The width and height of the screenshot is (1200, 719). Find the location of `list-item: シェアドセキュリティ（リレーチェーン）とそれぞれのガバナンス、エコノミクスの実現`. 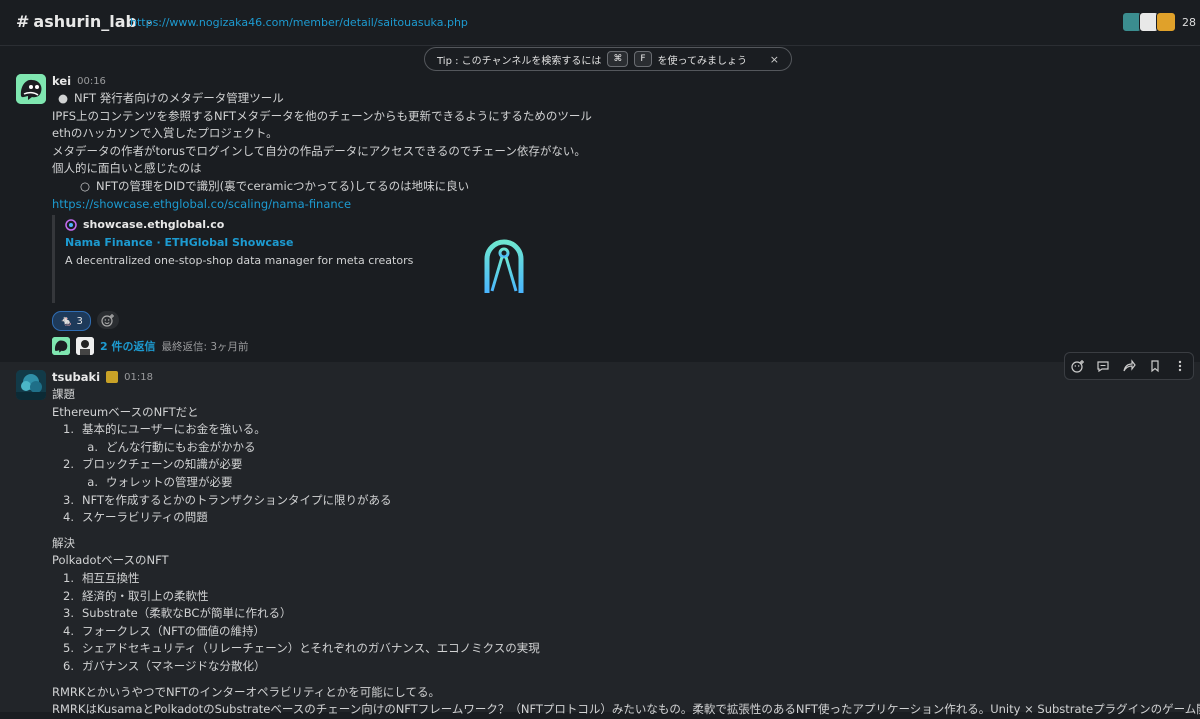

list-item: シェアドセキュリティ（リレーチェーン）とそれぞれのガバナンス、エコノミクスの実現 is located at coordinates (311, 648).